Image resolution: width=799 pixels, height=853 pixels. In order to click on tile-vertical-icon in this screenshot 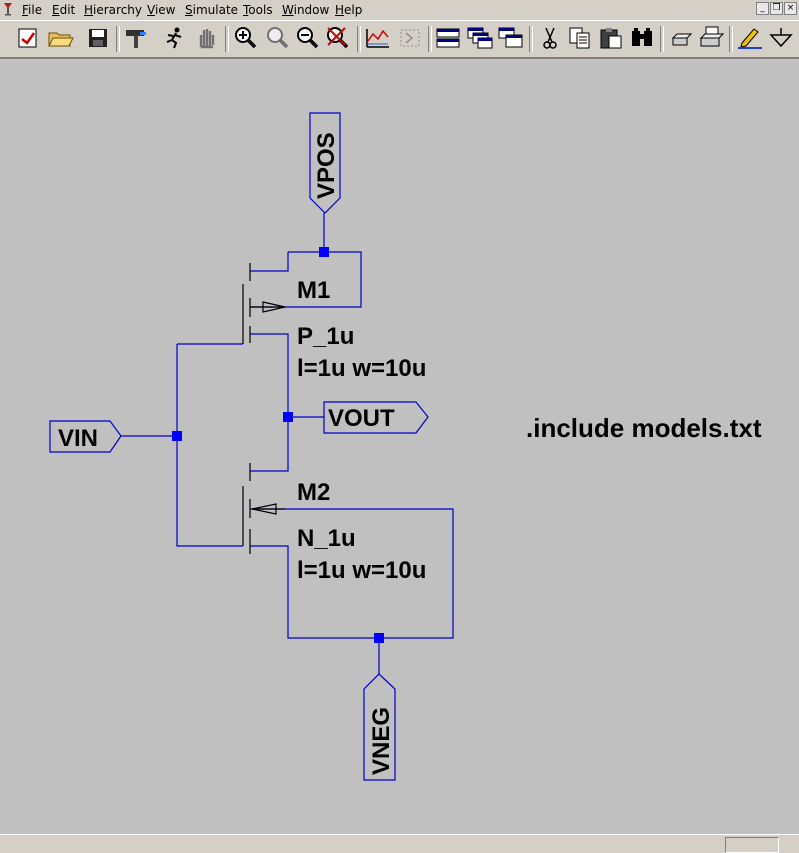, I will do `click(511, 38)`.